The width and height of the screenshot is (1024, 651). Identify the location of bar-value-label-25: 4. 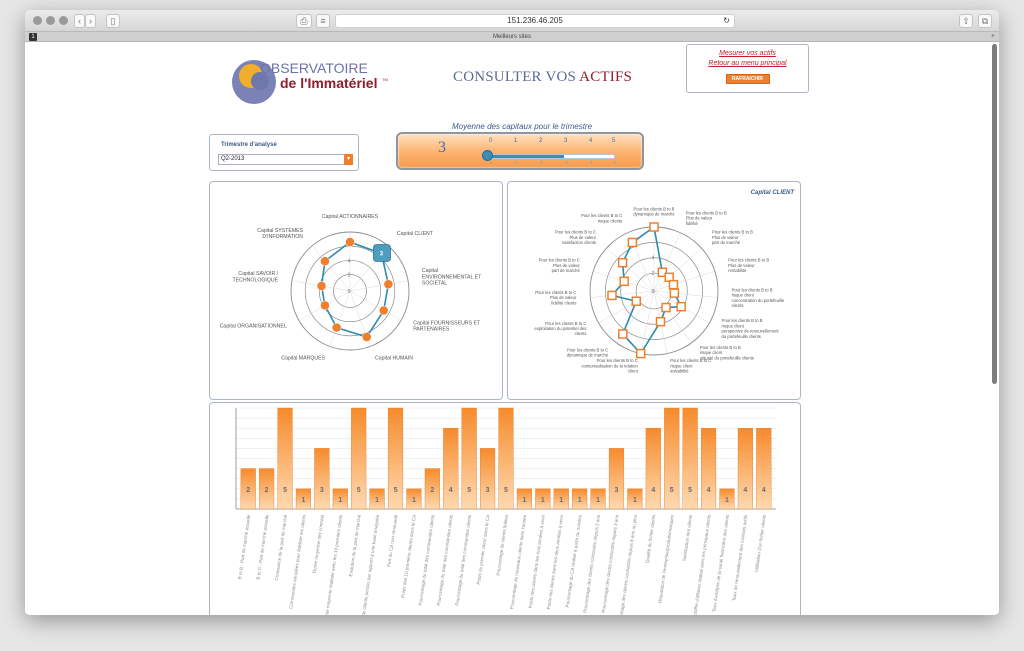
(709, 490).